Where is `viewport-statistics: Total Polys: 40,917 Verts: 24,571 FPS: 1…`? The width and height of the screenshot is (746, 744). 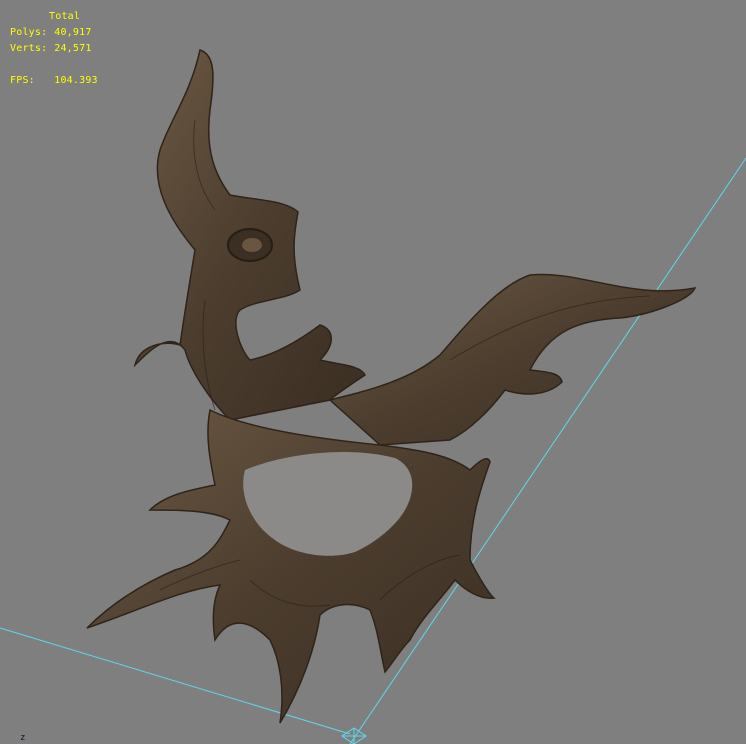 viewport-statistics: Total Polys: 40,917 Verts: 24,571 FPS: 1… is located at coordinates (54, 49).